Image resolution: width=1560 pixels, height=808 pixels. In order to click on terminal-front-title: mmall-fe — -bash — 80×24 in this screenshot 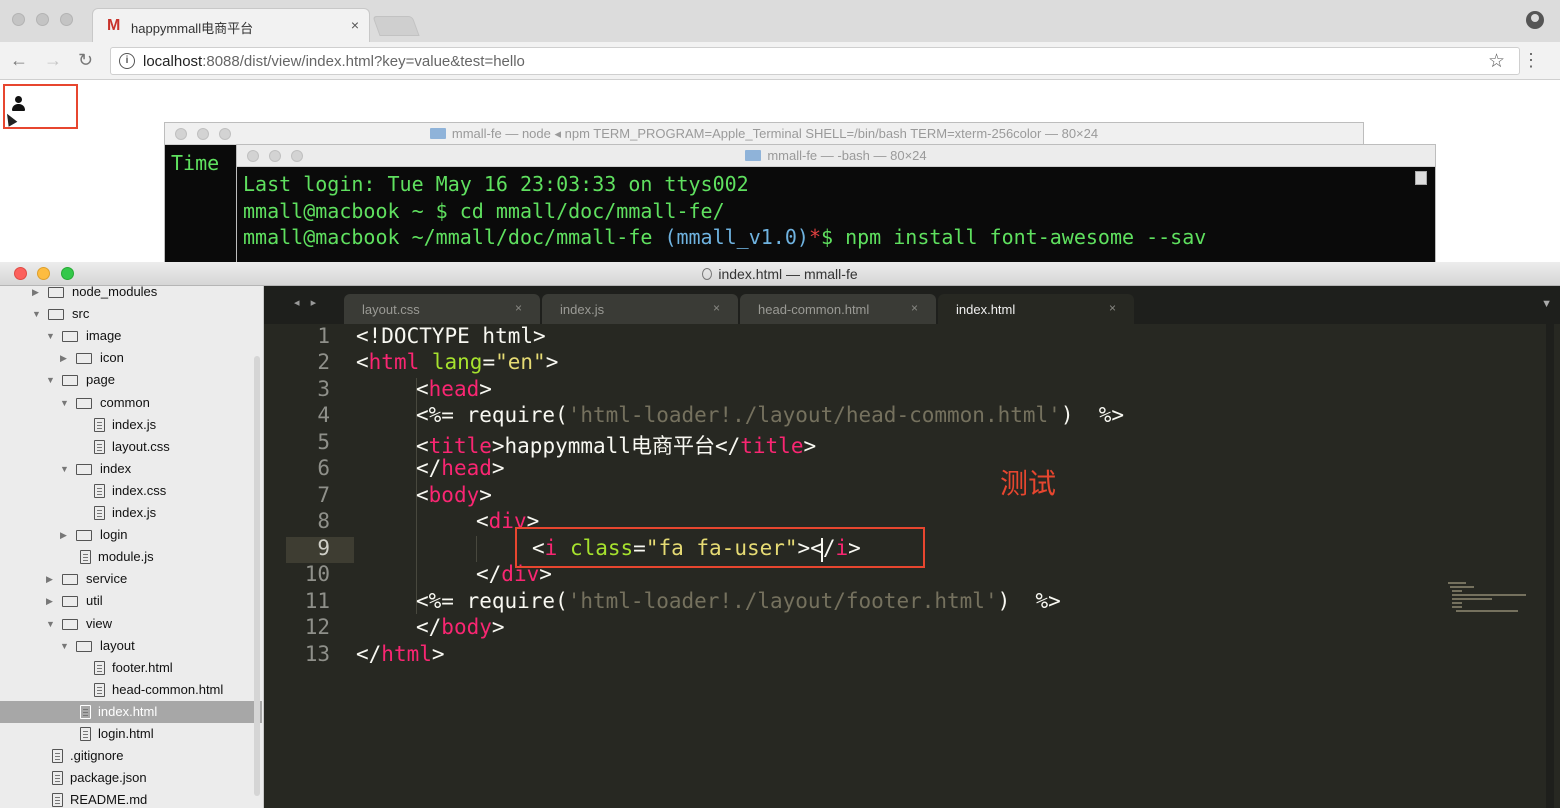, I will do `click(847, 155)`.